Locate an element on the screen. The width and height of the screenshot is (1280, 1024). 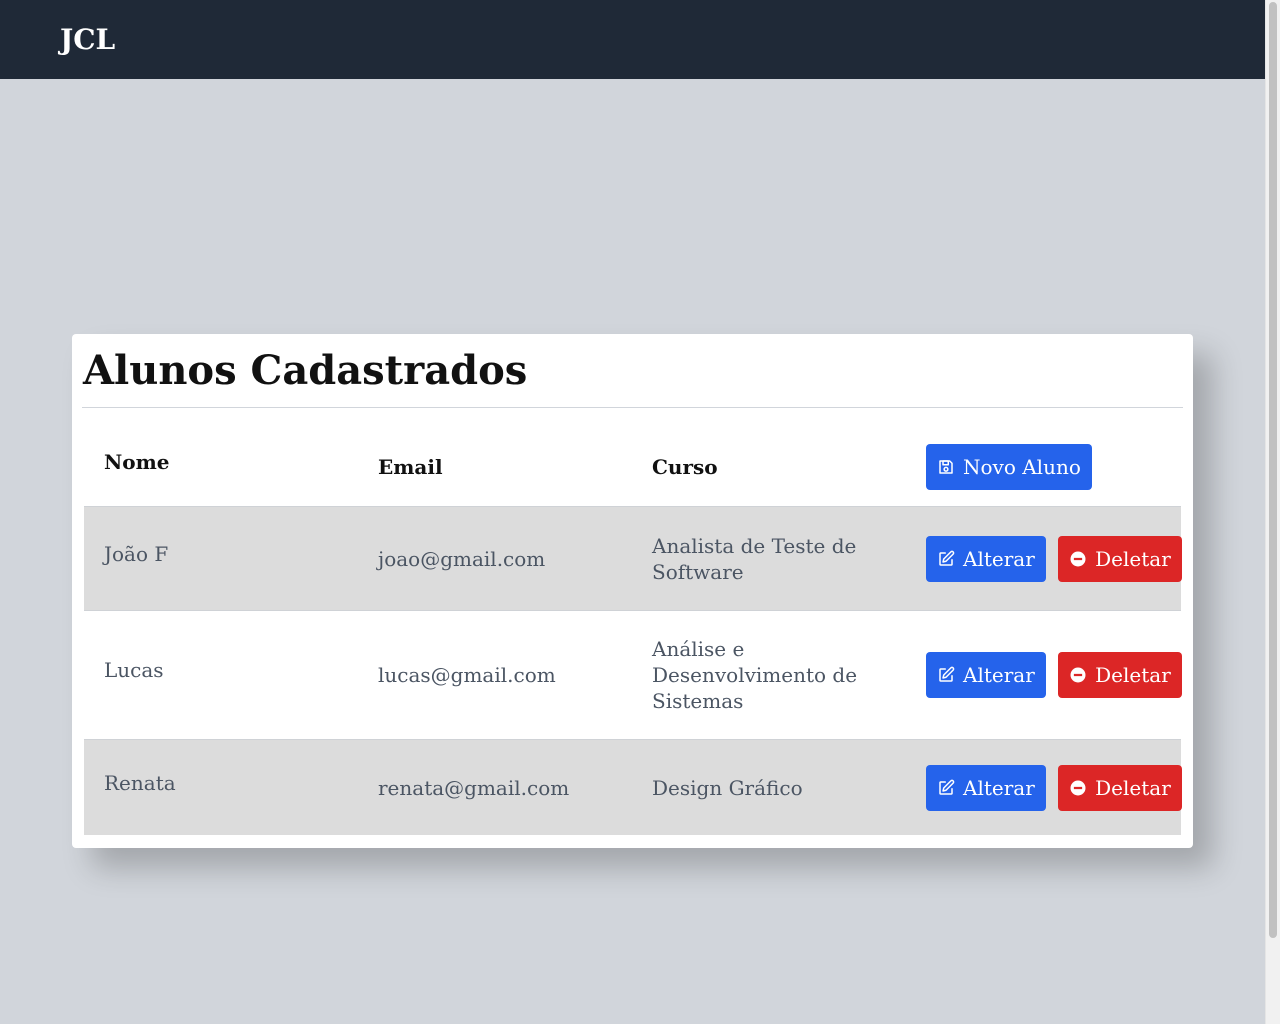
title-divider is located at coordinates (632, 407).